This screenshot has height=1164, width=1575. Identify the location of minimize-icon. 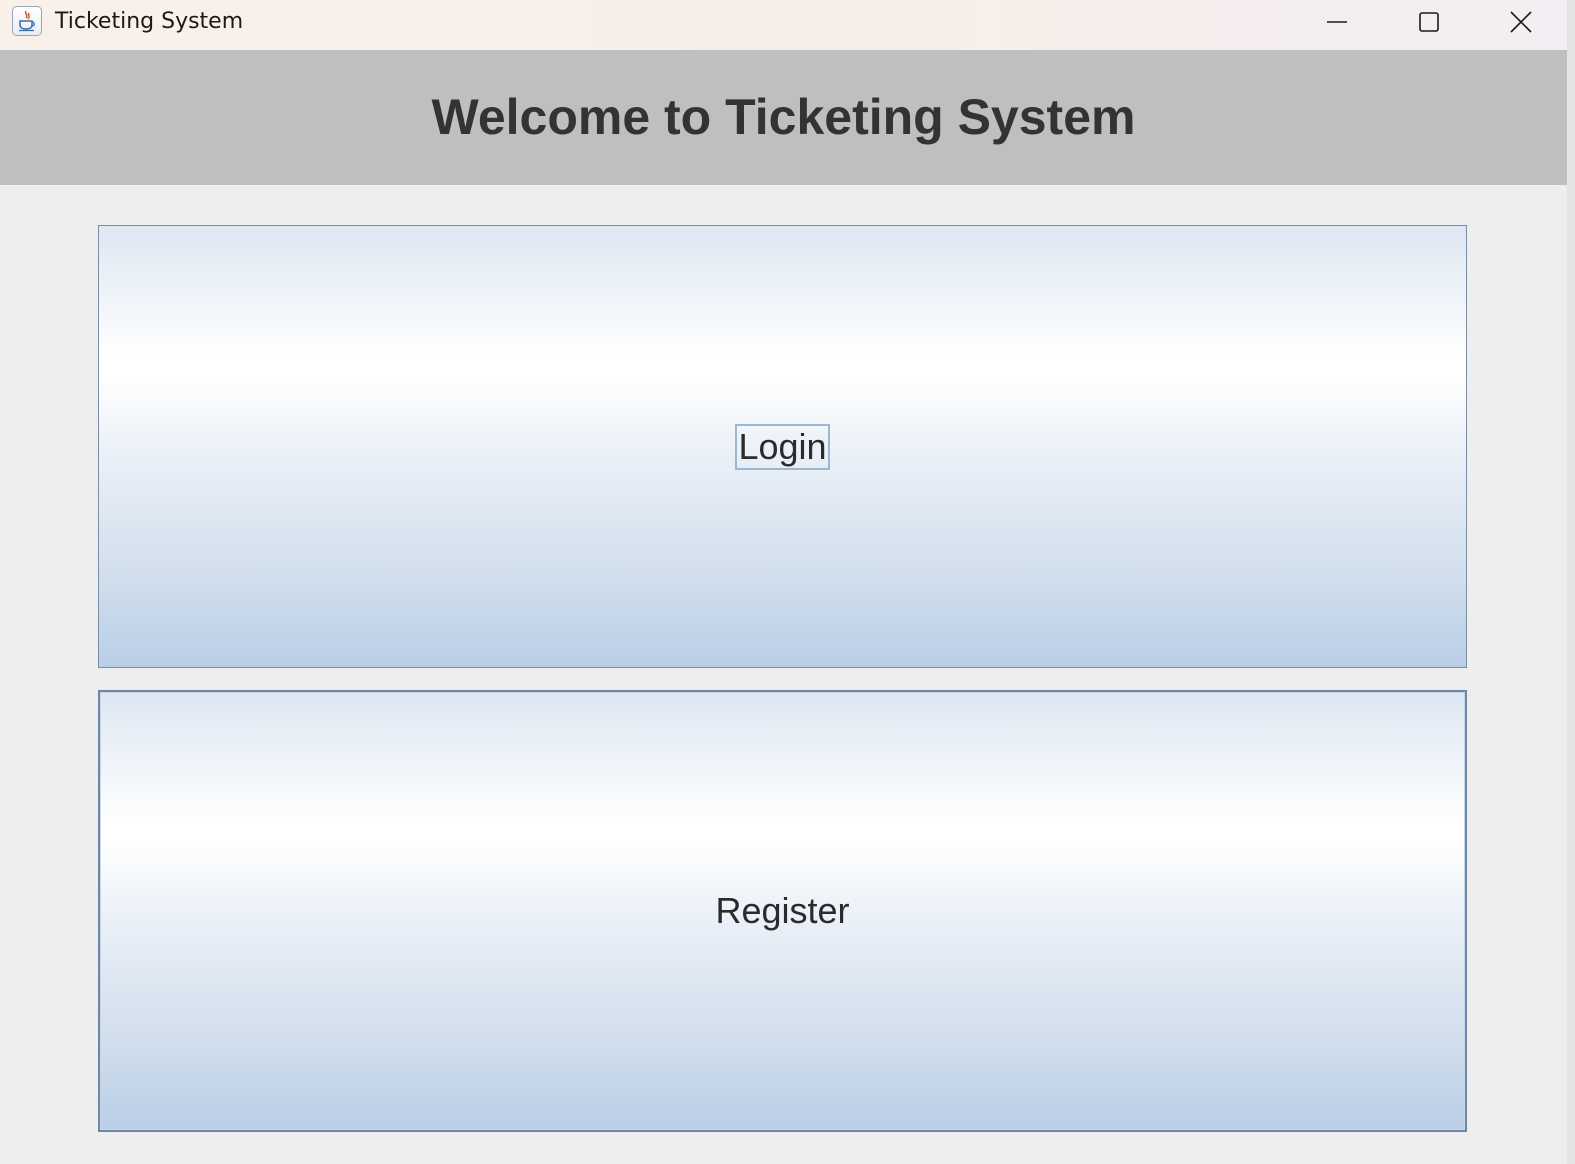
(1337, 22).